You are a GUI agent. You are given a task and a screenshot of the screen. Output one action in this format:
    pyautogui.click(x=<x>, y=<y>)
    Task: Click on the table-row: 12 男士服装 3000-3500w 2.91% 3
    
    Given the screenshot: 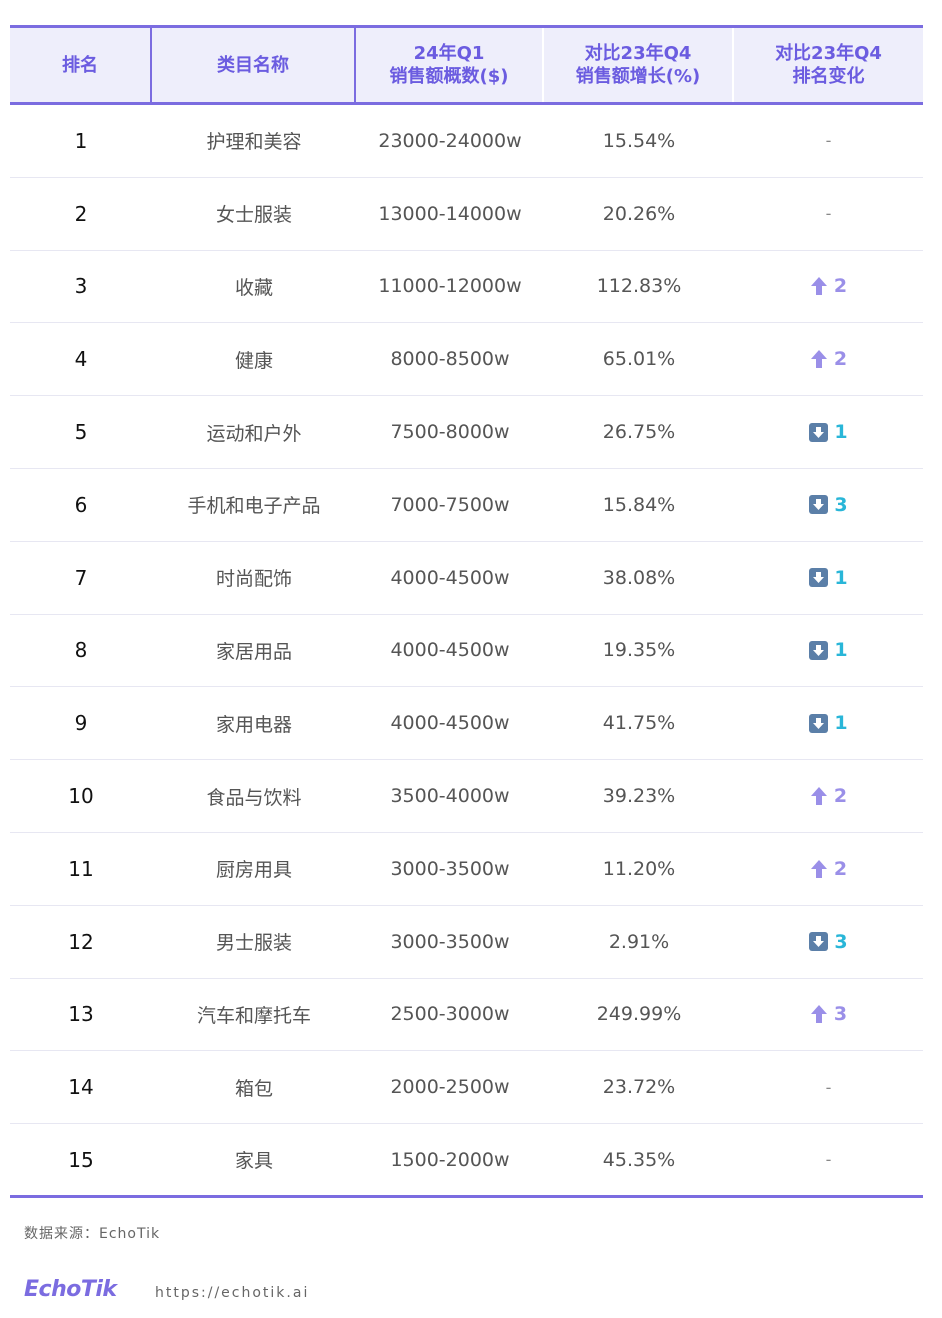 What is the action you would take?
    pyautogui.click(x=466, y=942)
    